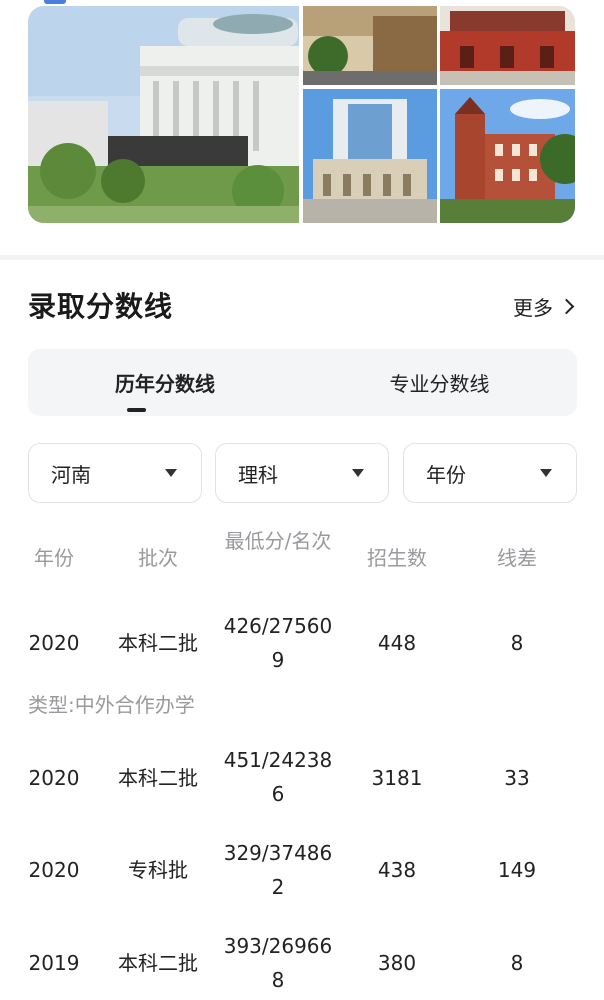  What do you see at coordinates (517, 870) in the screenshot?
I see `cell-diff: 149` at bounding box center [517, 870].